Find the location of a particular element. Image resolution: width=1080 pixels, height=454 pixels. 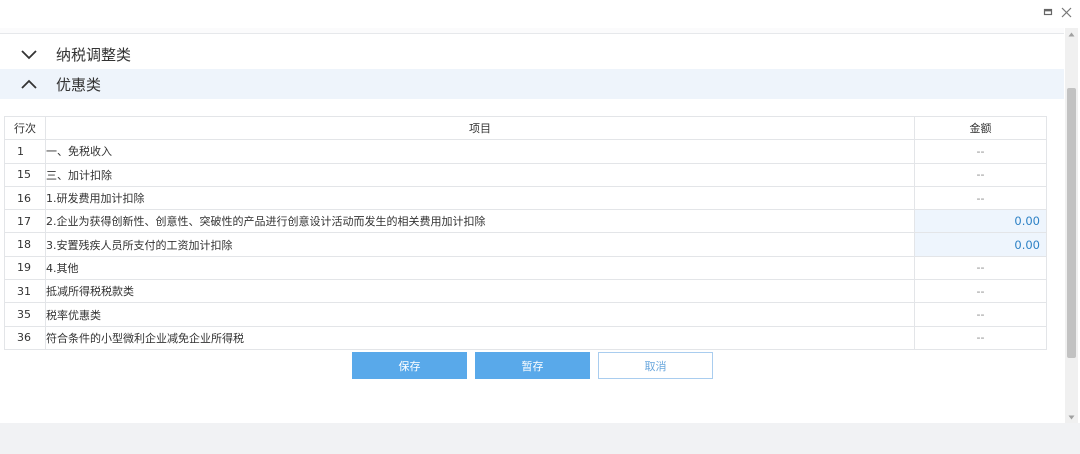

table-header-row: 行次 项目 金额 is located at coordinates (525, 128).